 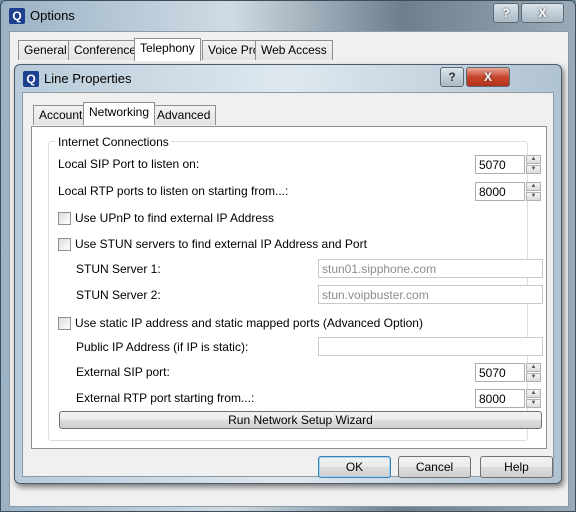 I want to click on upnp-label: Use UPnP to find external IP Address, so click(x=175, y=218).